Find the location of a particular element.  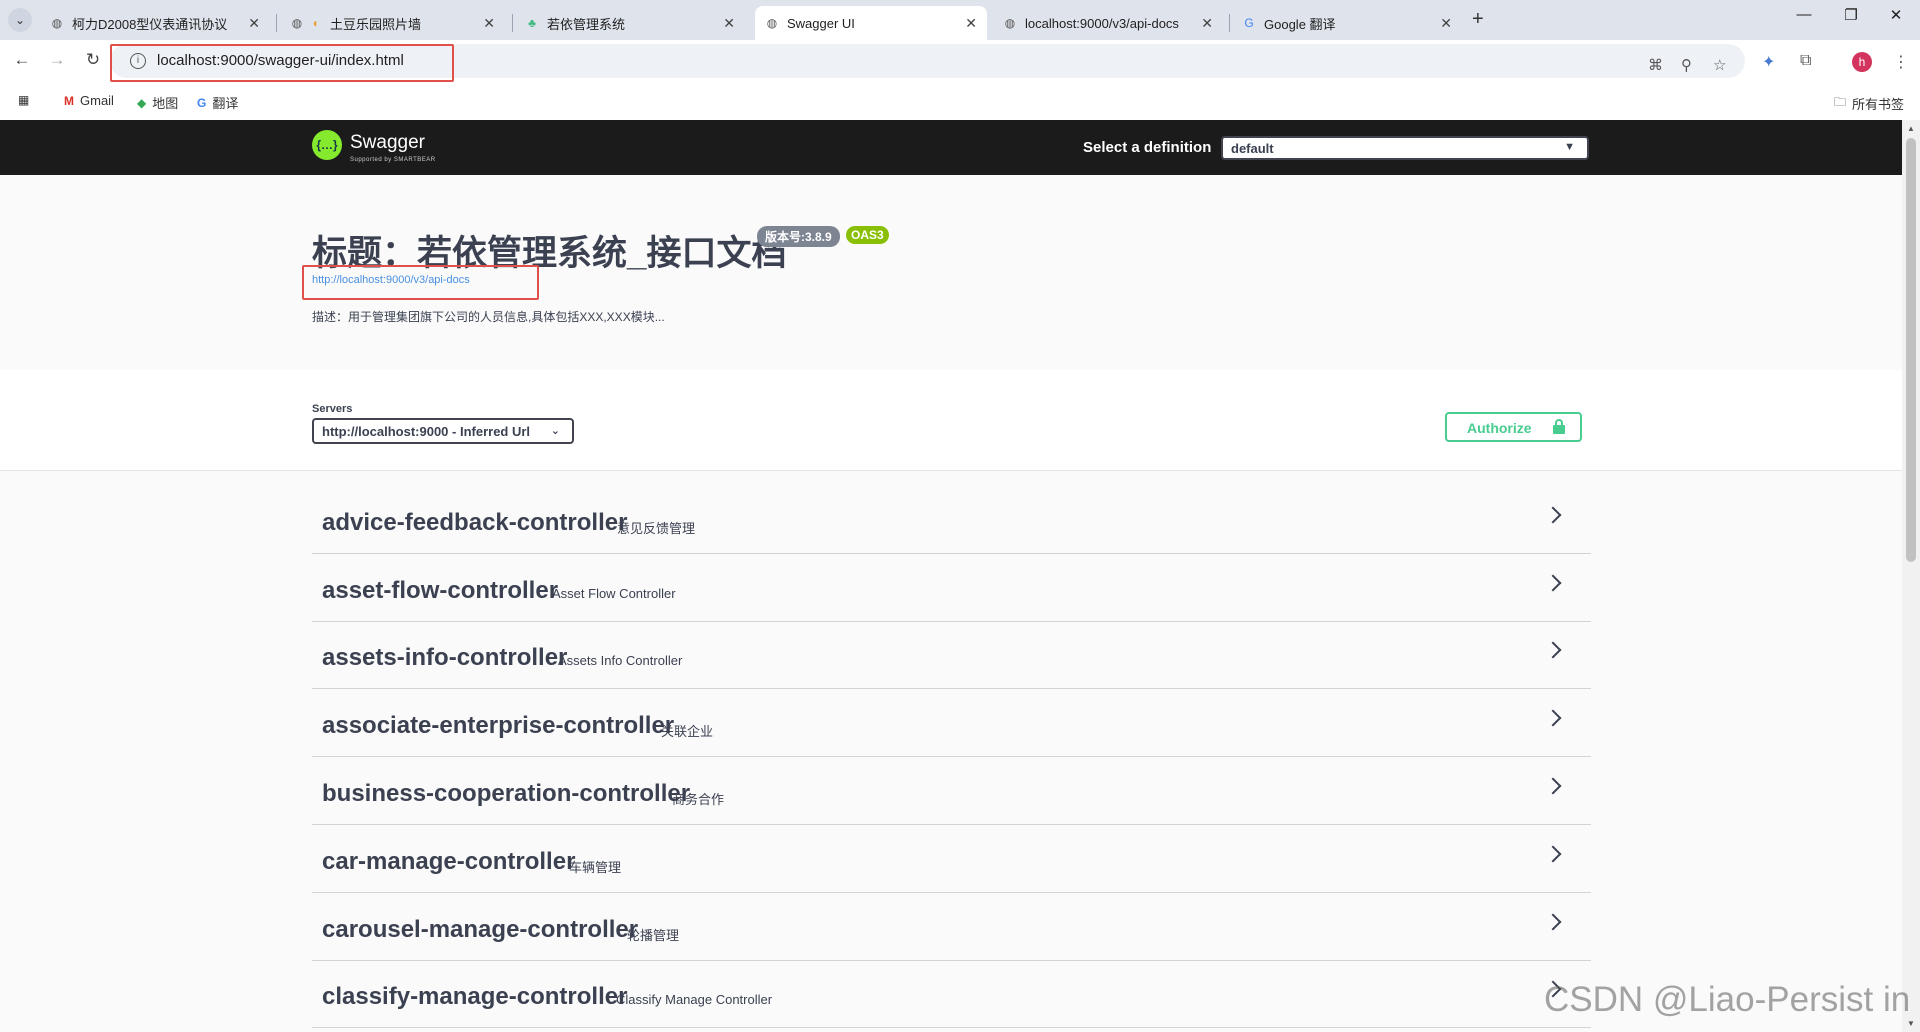

browser-tab: ◍ 柯力D2008型仪表通讯协议 ✕ is located at coordinates (155, 23).